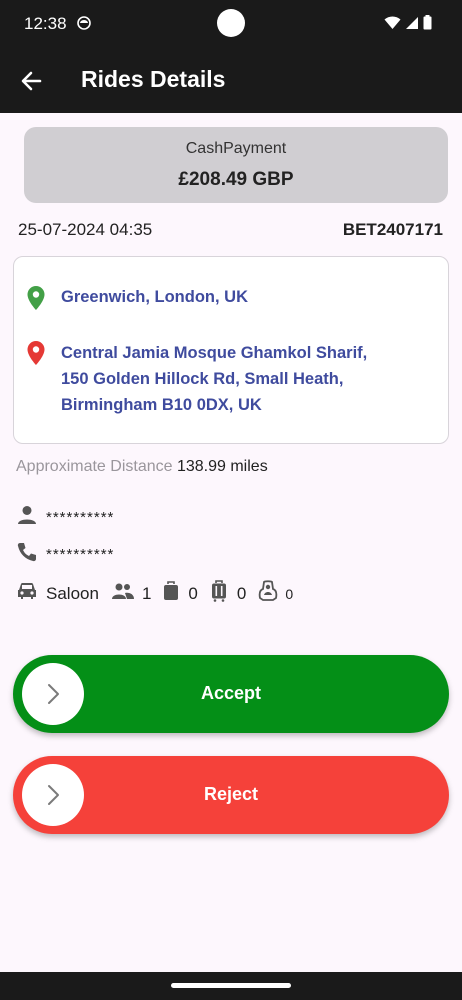 Image resolution: width=462 pixels, height=1000 pixels. What do you see at coordinates (155, 297) in the screenshot?
I see `pickup-address: Greenwich, London, UK` at bounding box center [155, 297].